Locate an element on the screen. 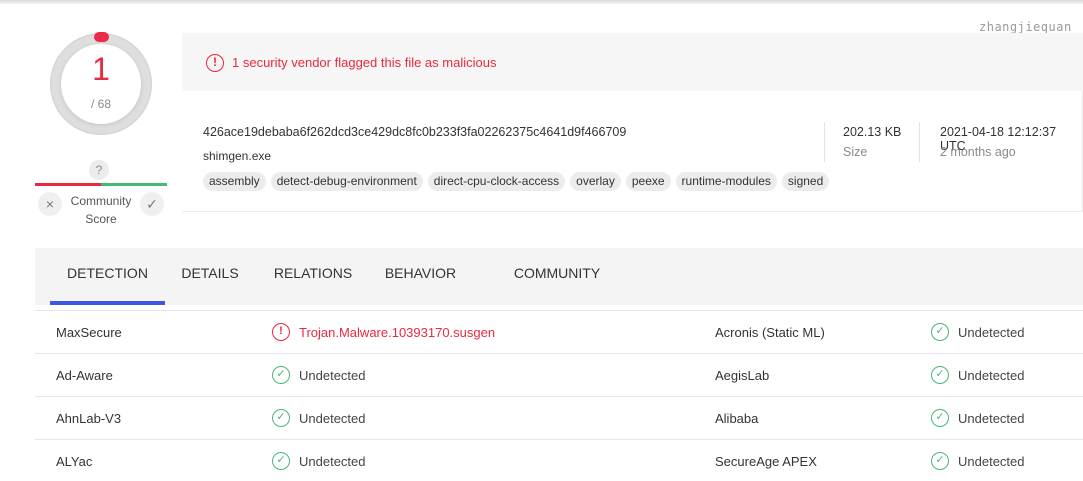  downvote-button: × is located at coordinates (50, 204).